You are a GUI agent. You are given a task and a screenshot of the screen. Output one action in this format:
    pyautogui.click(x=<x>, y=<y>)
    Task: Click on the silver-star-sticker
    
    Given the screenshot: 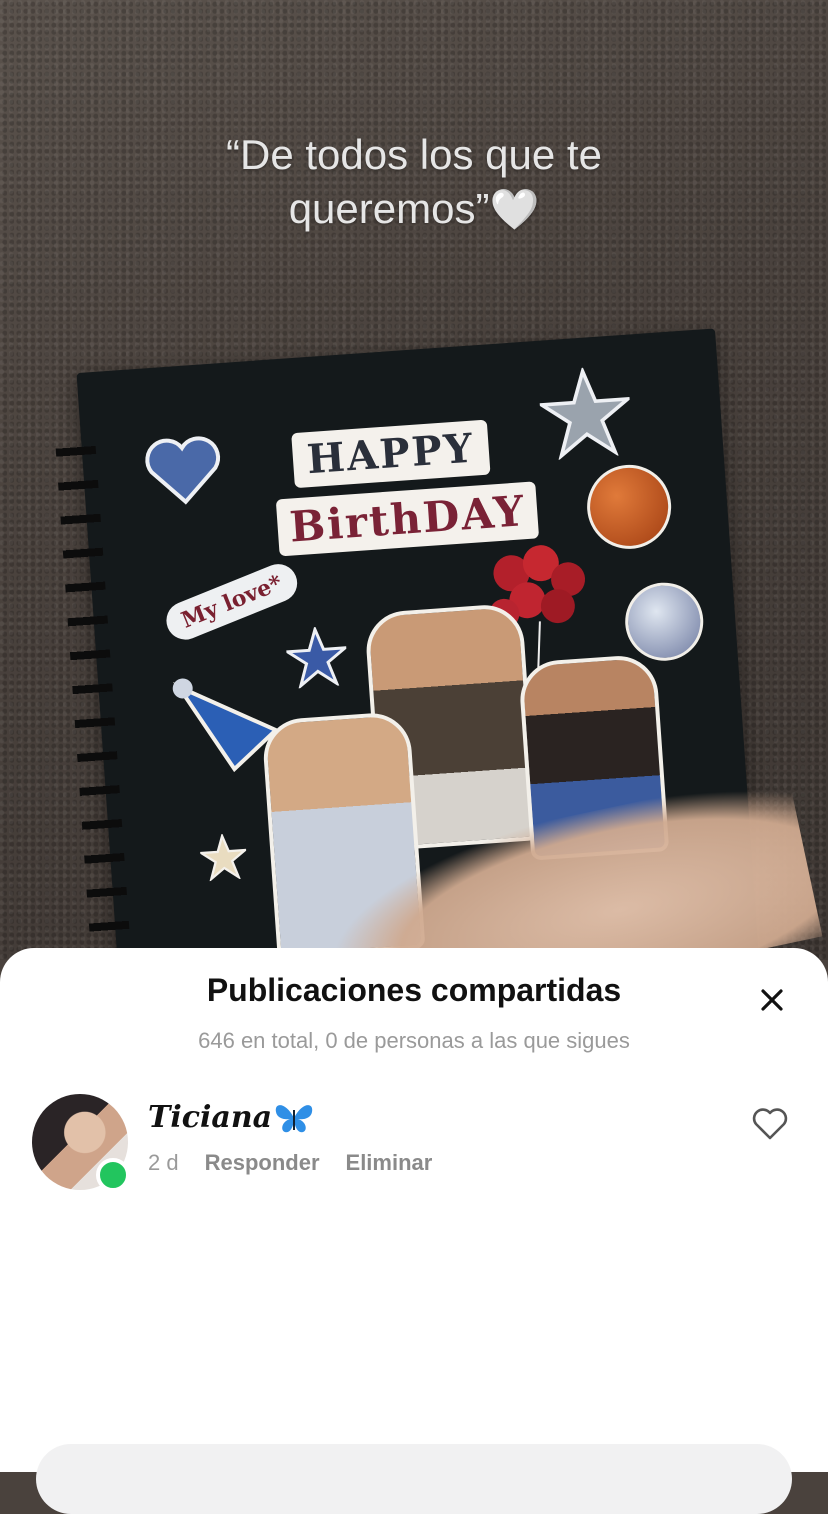 What is the action you would take?
    pyautogui.click(x=585, y=413)
    